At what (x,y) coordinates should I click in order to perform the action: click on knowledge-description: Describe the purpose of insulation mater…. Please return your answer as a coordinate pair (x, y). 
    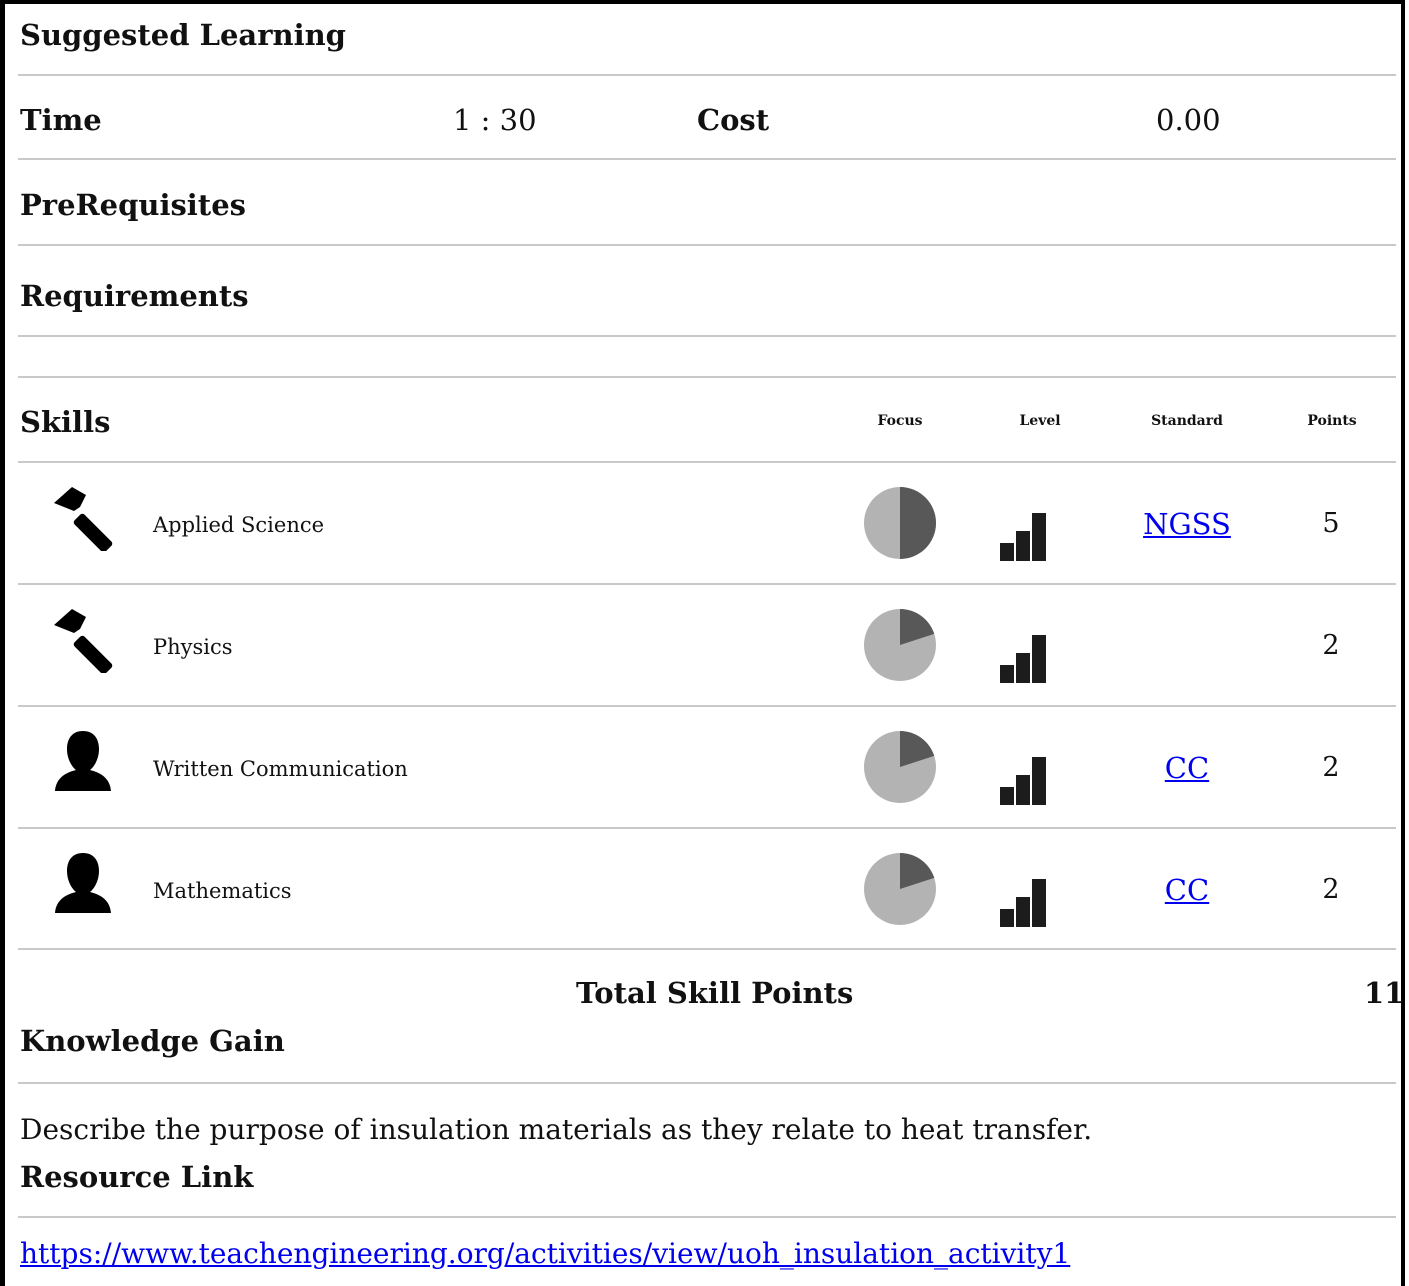
    Looking at the image, I should click on (556, 1129).